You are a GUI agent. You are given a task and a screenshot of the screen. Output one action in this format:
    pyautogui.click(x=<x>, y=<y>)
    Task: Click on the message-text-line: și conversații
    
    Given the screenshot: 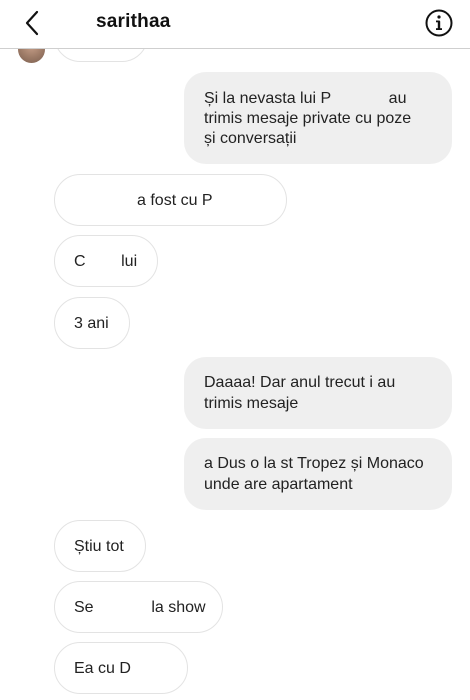 What is the action you would take?
    pyautogui.click(x=250, y=138)
    